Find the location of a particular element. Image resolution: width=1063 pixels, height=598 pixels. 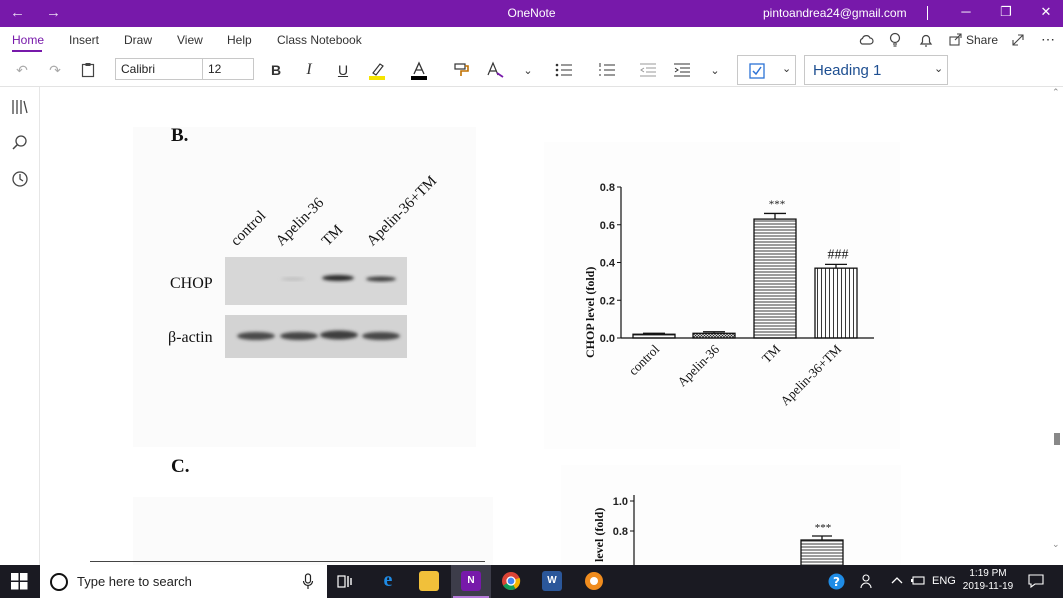

increase-indent-icon is located at coordinates (682, 70).